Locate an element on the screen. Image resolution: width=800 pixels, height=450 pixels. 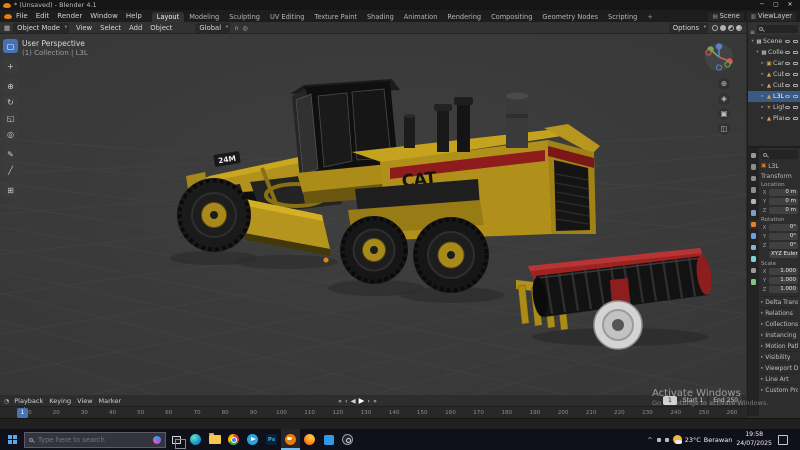
weather-widget: 23°C Berawan is located at coordinates (702, 439).